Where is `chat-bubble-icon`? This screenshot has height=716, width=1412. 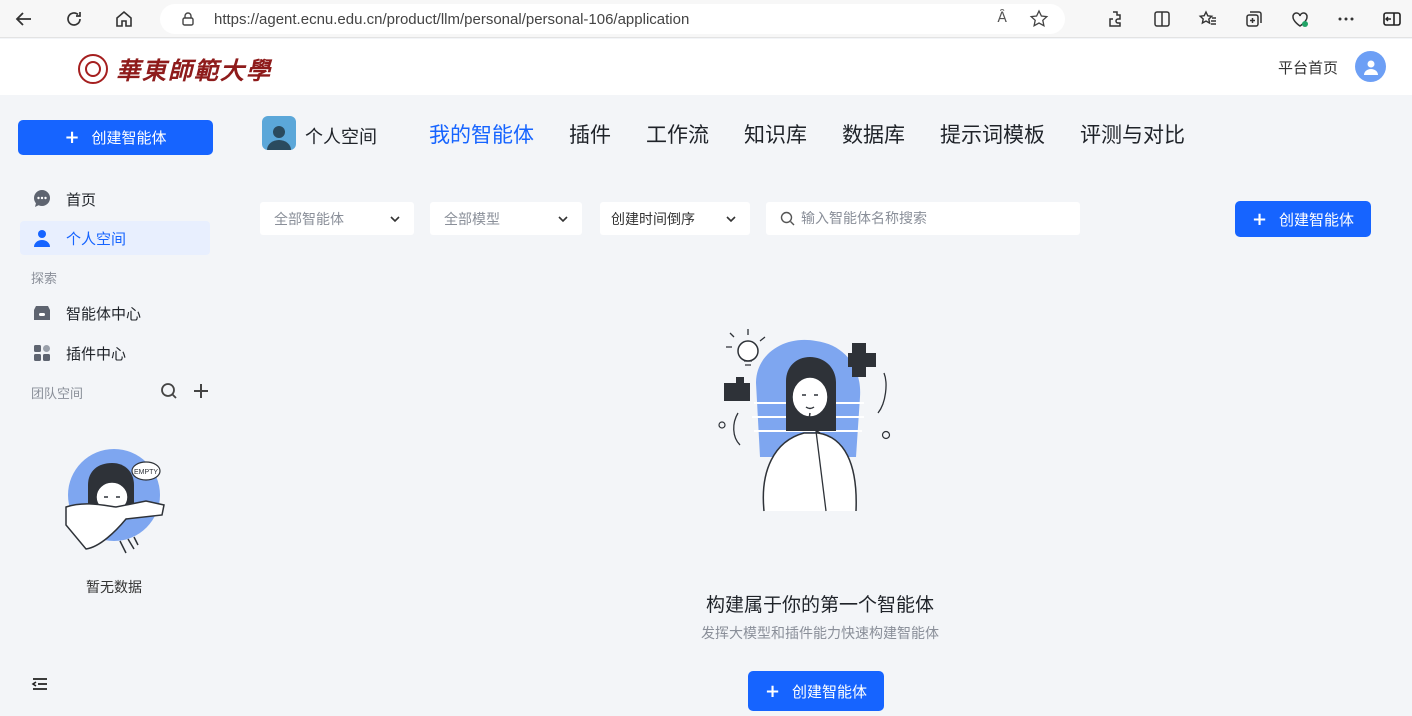 chat-bubble-icon is located at coordinates (42, 199).